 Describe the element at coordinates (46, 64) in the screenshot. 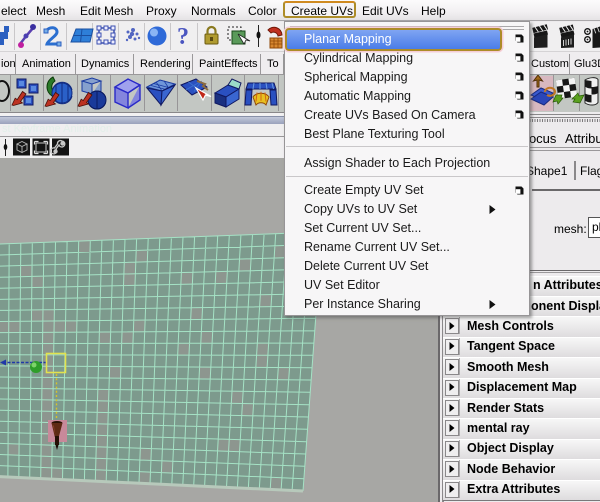

I see `svg-text: Animation` at that location.